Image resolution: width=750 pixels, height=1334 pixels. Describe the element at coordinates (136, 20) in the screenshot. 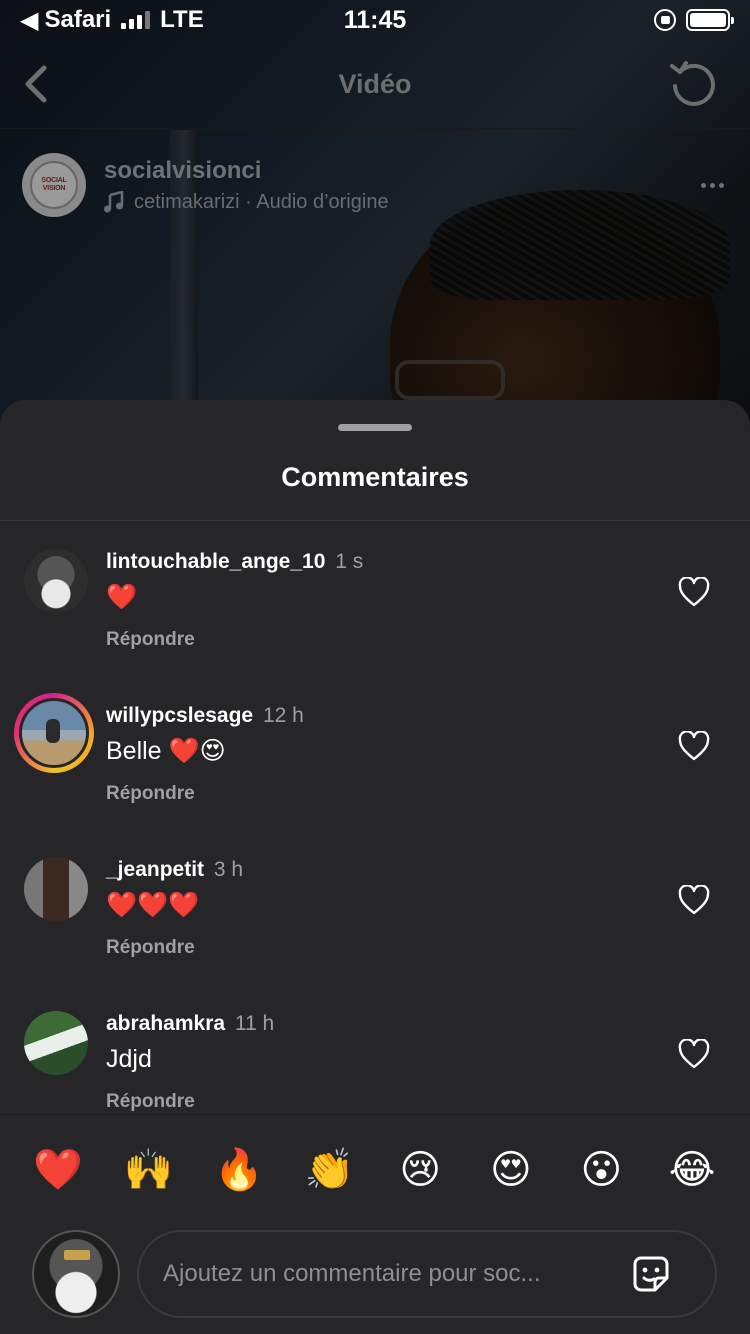

I see `cellular-signal-icon` at that location.